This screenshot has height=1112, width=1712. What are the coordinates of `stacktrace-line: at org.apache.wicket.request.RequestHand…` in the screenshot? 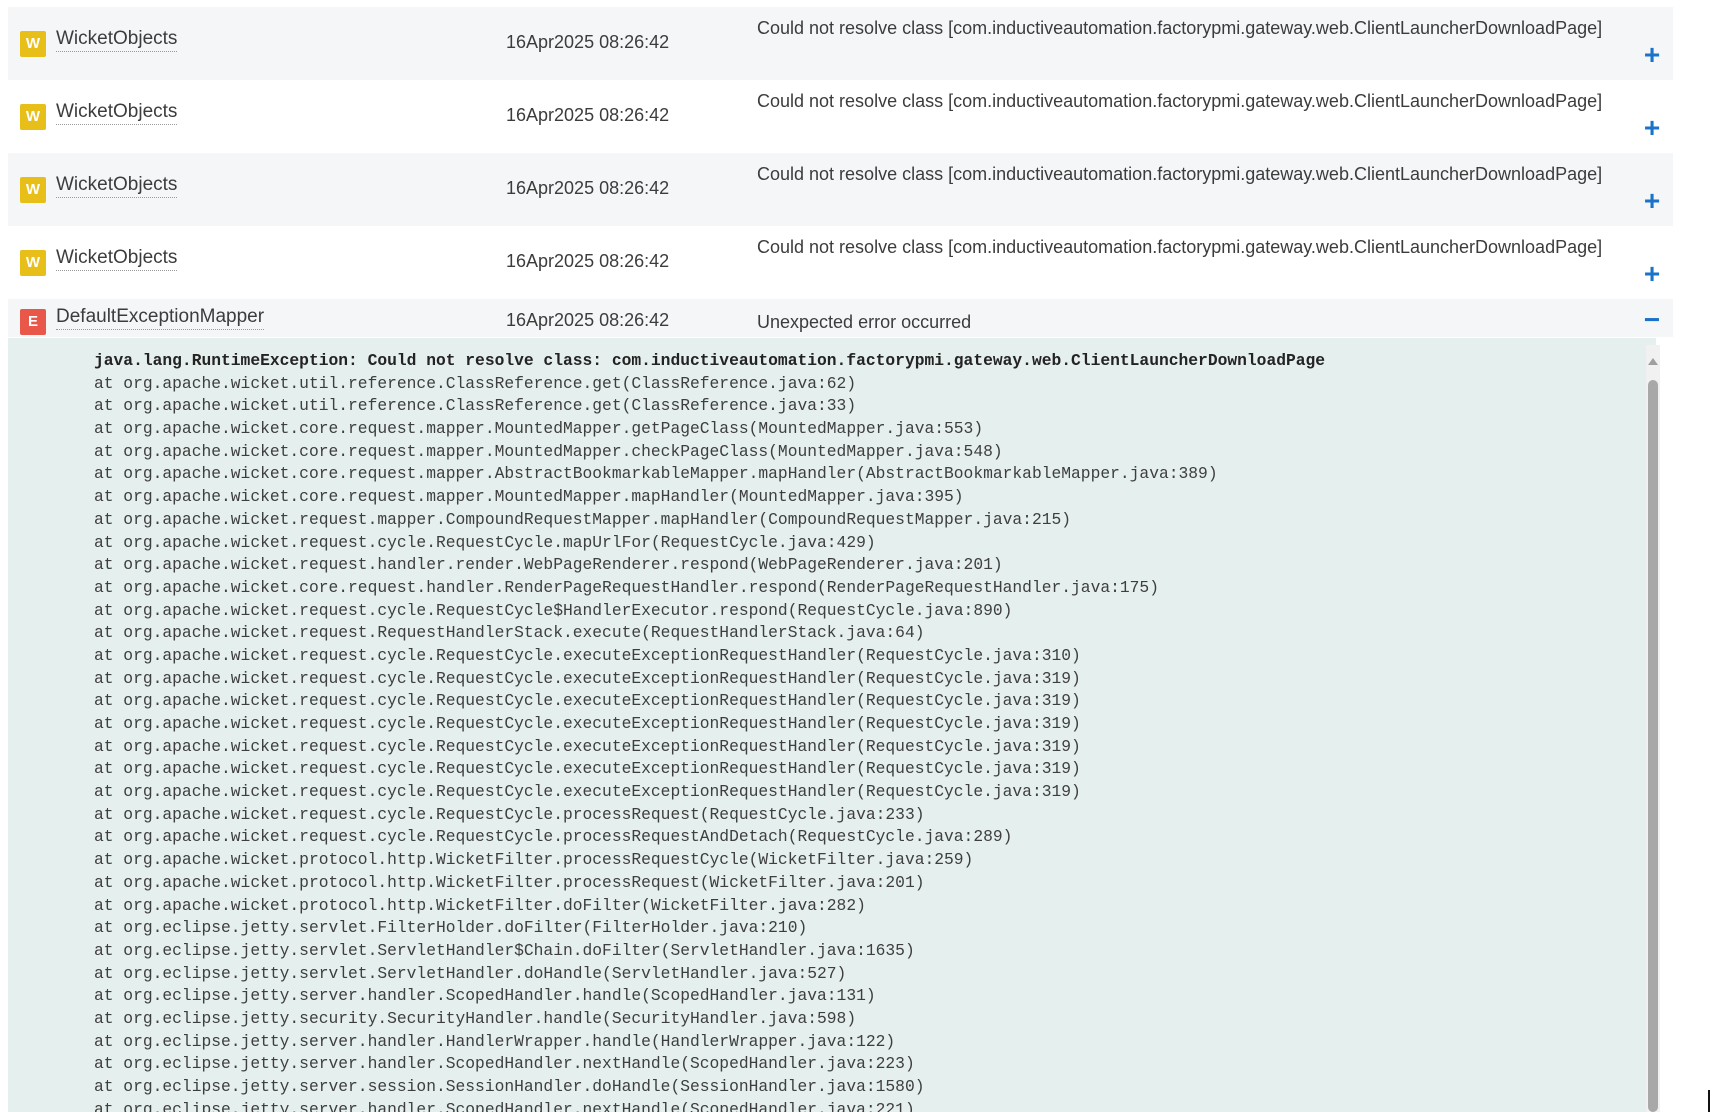 It's located at (509, 633).